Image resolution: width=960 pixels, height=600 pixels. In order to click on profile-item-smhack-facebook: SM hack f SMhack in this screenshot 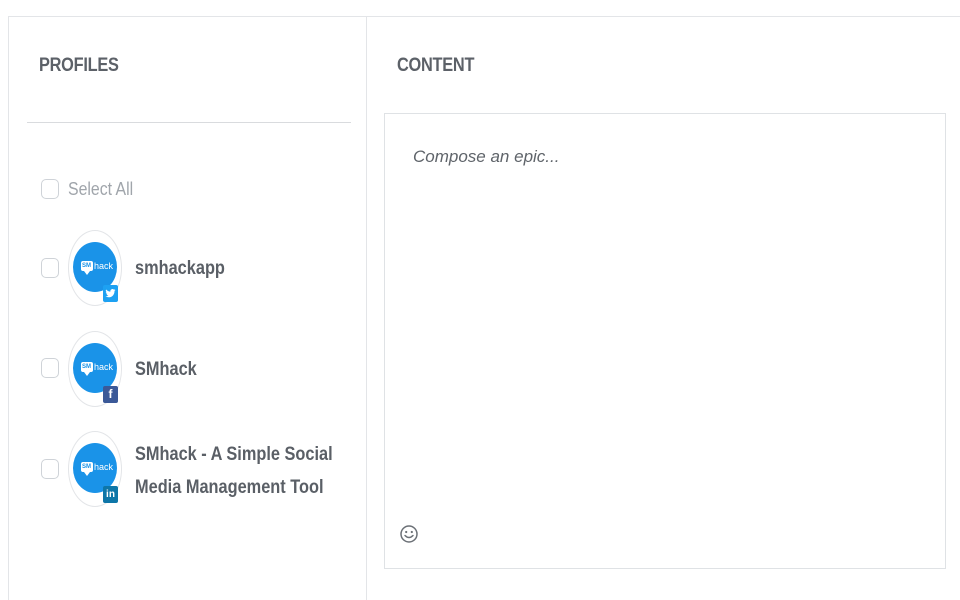, I will do `click(191, 371)`.